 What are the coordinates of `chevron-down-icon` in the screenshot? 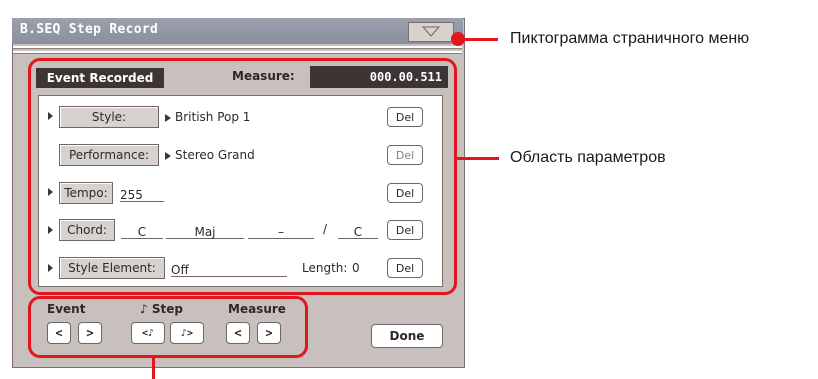 It's located at (431, 31).